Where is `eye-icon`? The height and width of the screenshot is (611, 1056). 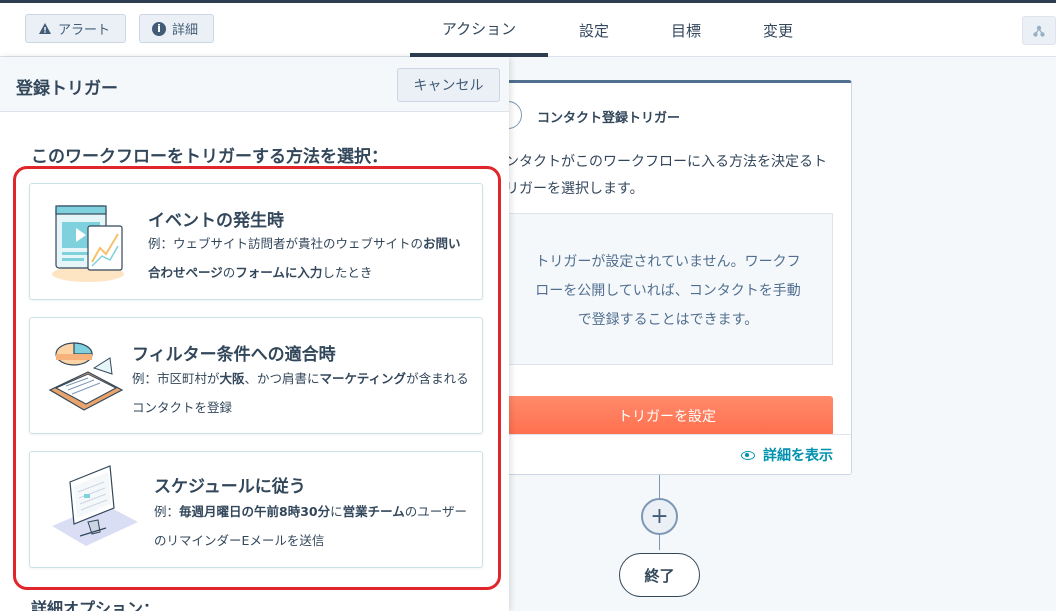
eye-icon is located at coordinates (748, 455).